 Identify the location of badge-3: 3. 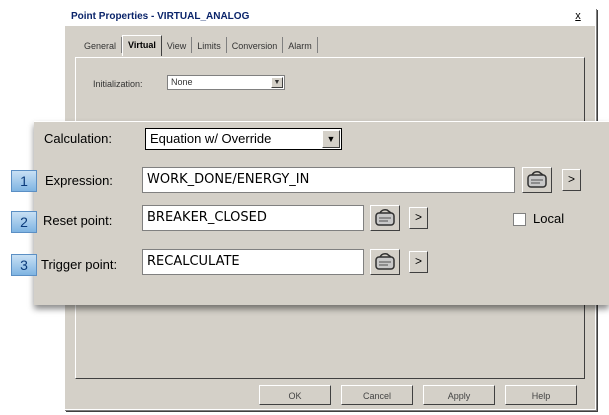
(24, 265).